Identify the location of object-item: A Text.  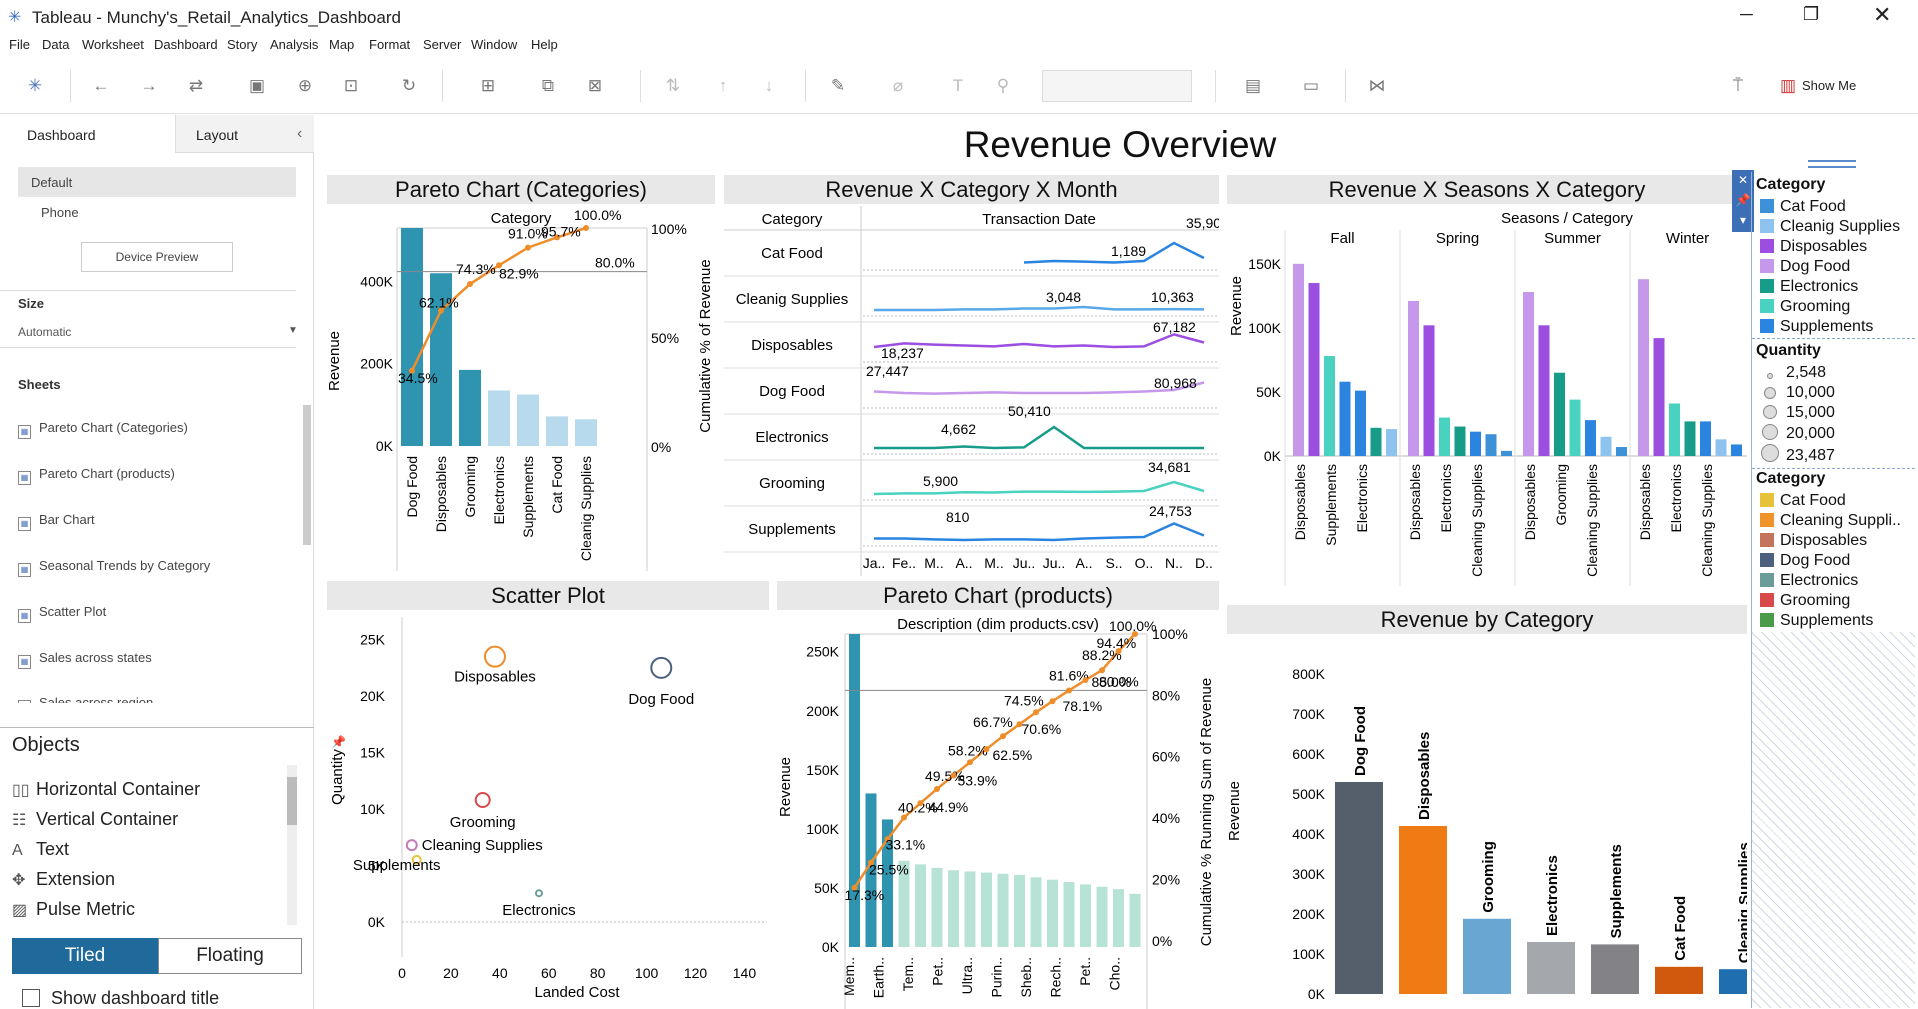
(40, 849).